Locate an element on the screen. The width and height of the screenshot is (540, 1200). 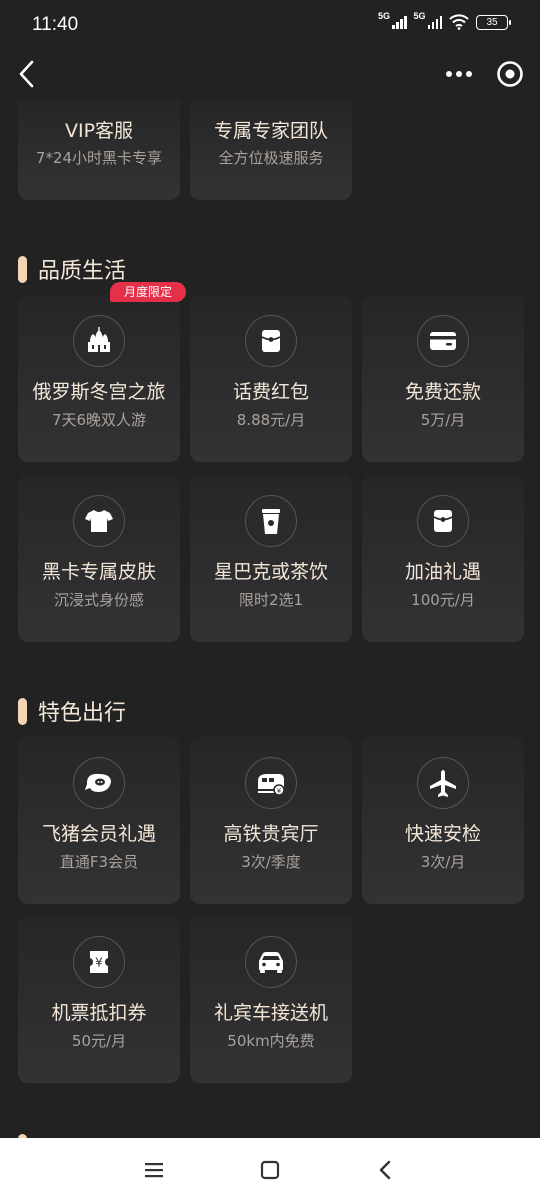
card-subtitle: 50km内免费 is located at coordinates (271, 1041).